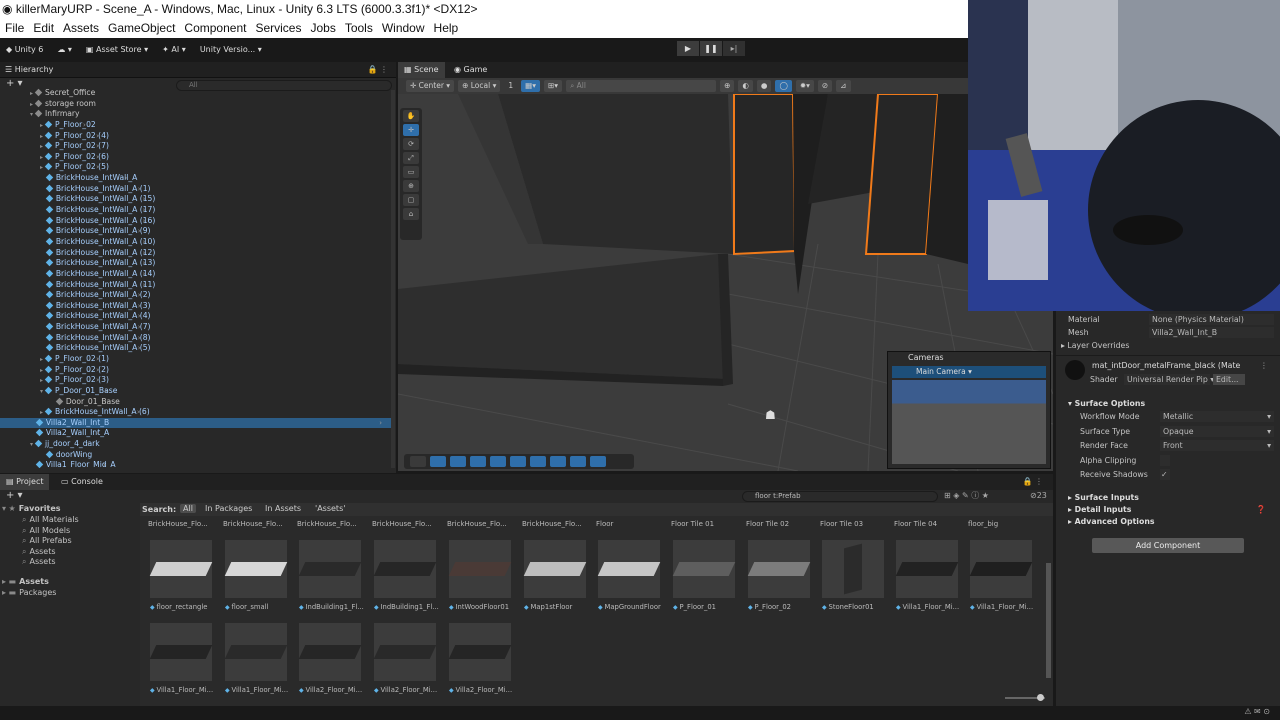 This screenshot has height=720, width=1280. I want to click on menu-tools: Tools, so click(359, 28).